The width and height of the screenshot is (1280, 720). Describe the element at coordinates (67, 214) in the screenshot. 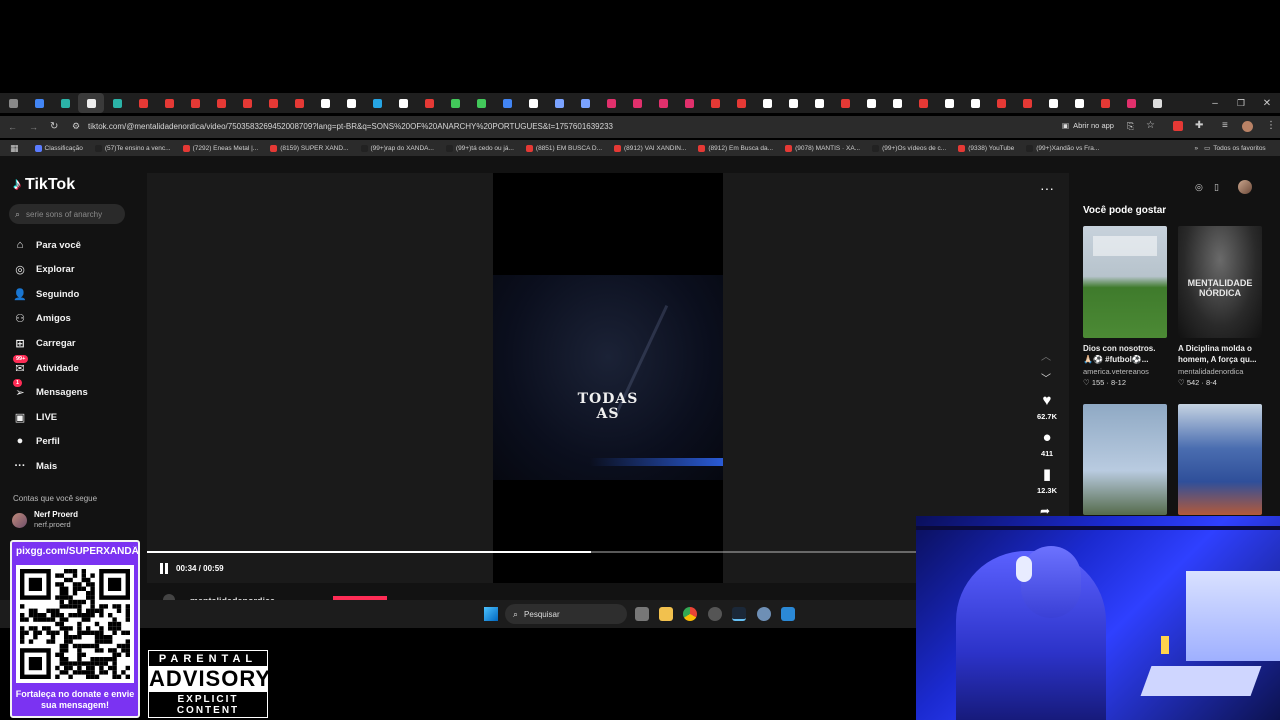

I see `search-input: ⌕ serie sons of anarchy` at that location.